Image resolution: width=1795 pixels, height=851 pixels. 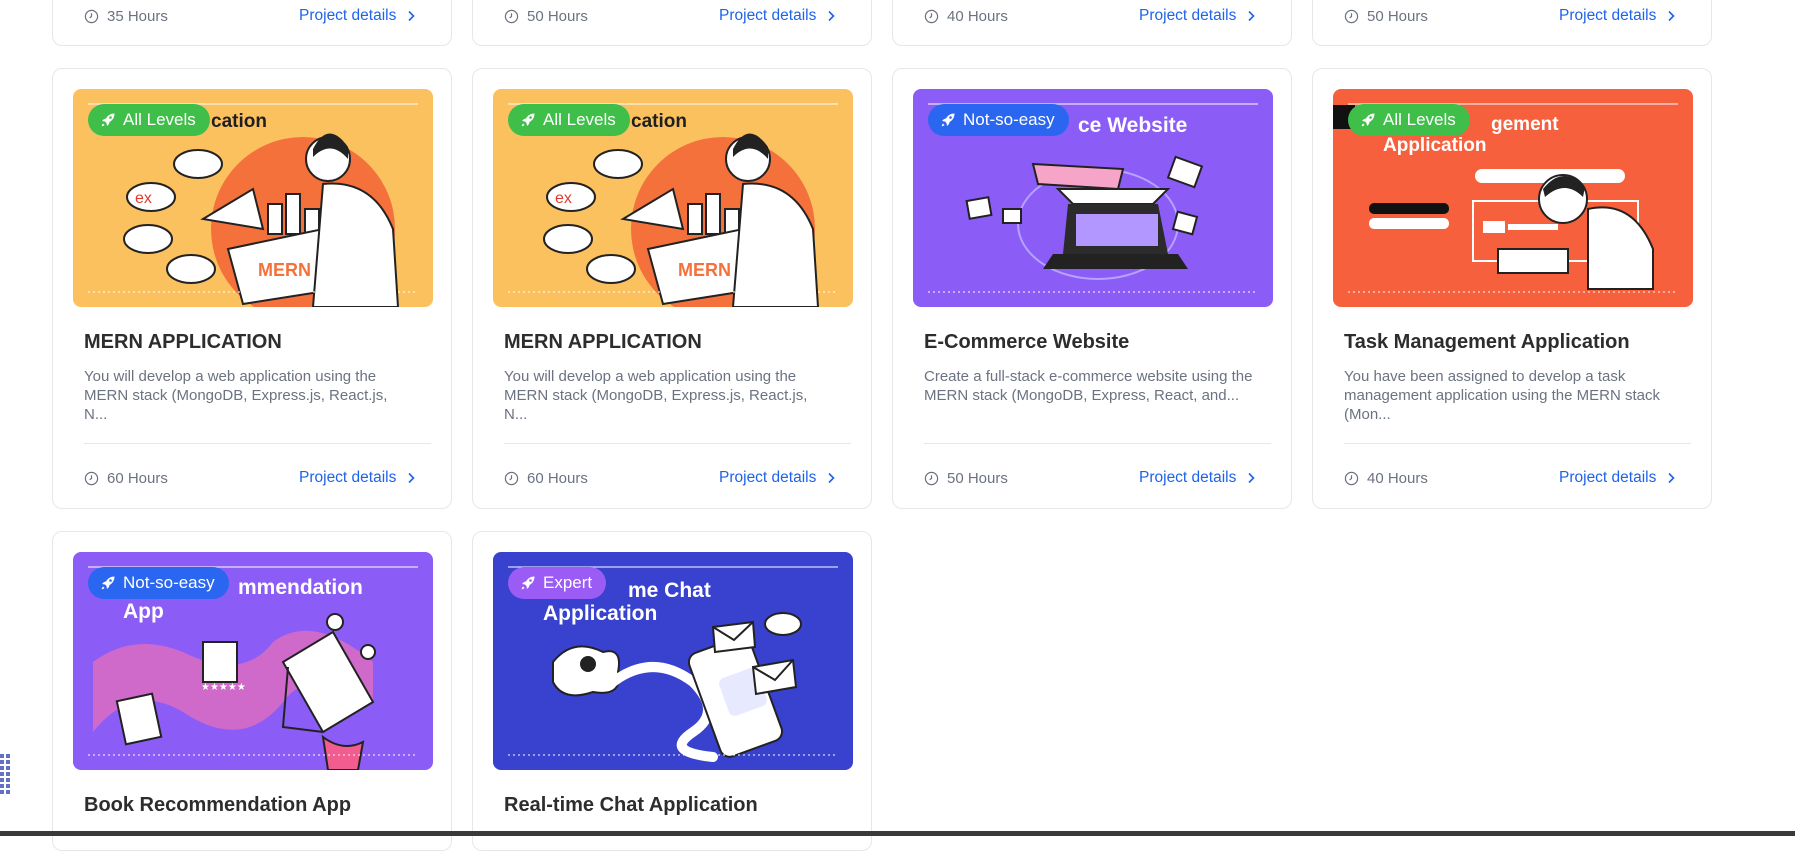 I want to click on project-thumbnail: gement Application All Levels, so click(x=1513, y=198).